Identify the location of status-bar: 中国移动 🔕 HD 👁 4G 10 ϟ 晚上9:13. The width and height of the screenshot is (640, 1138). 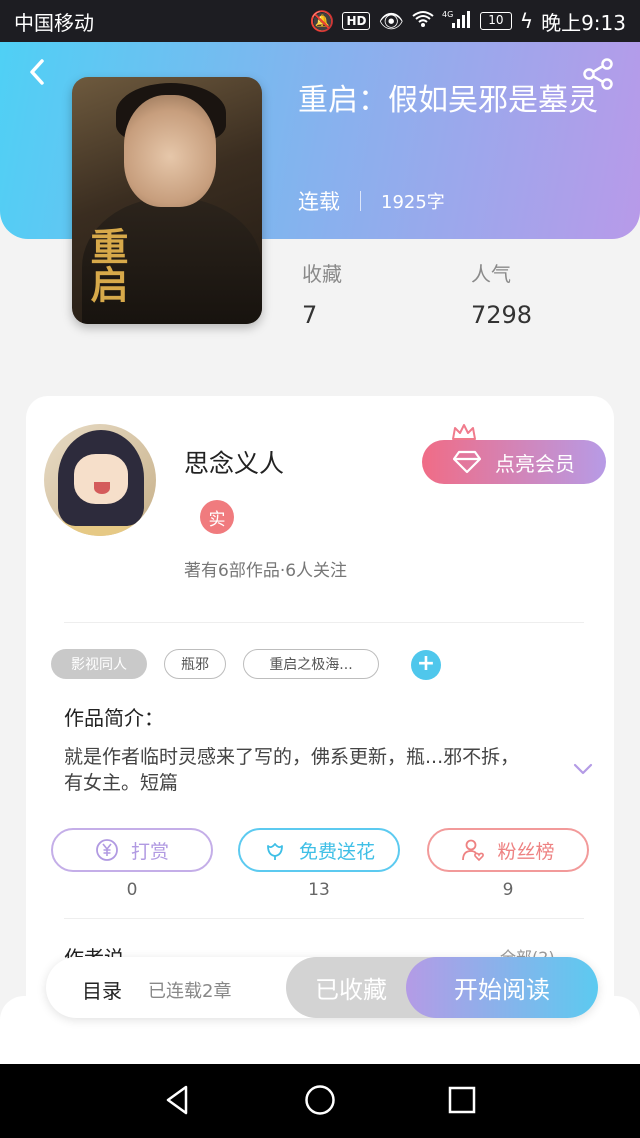
(320, 21).